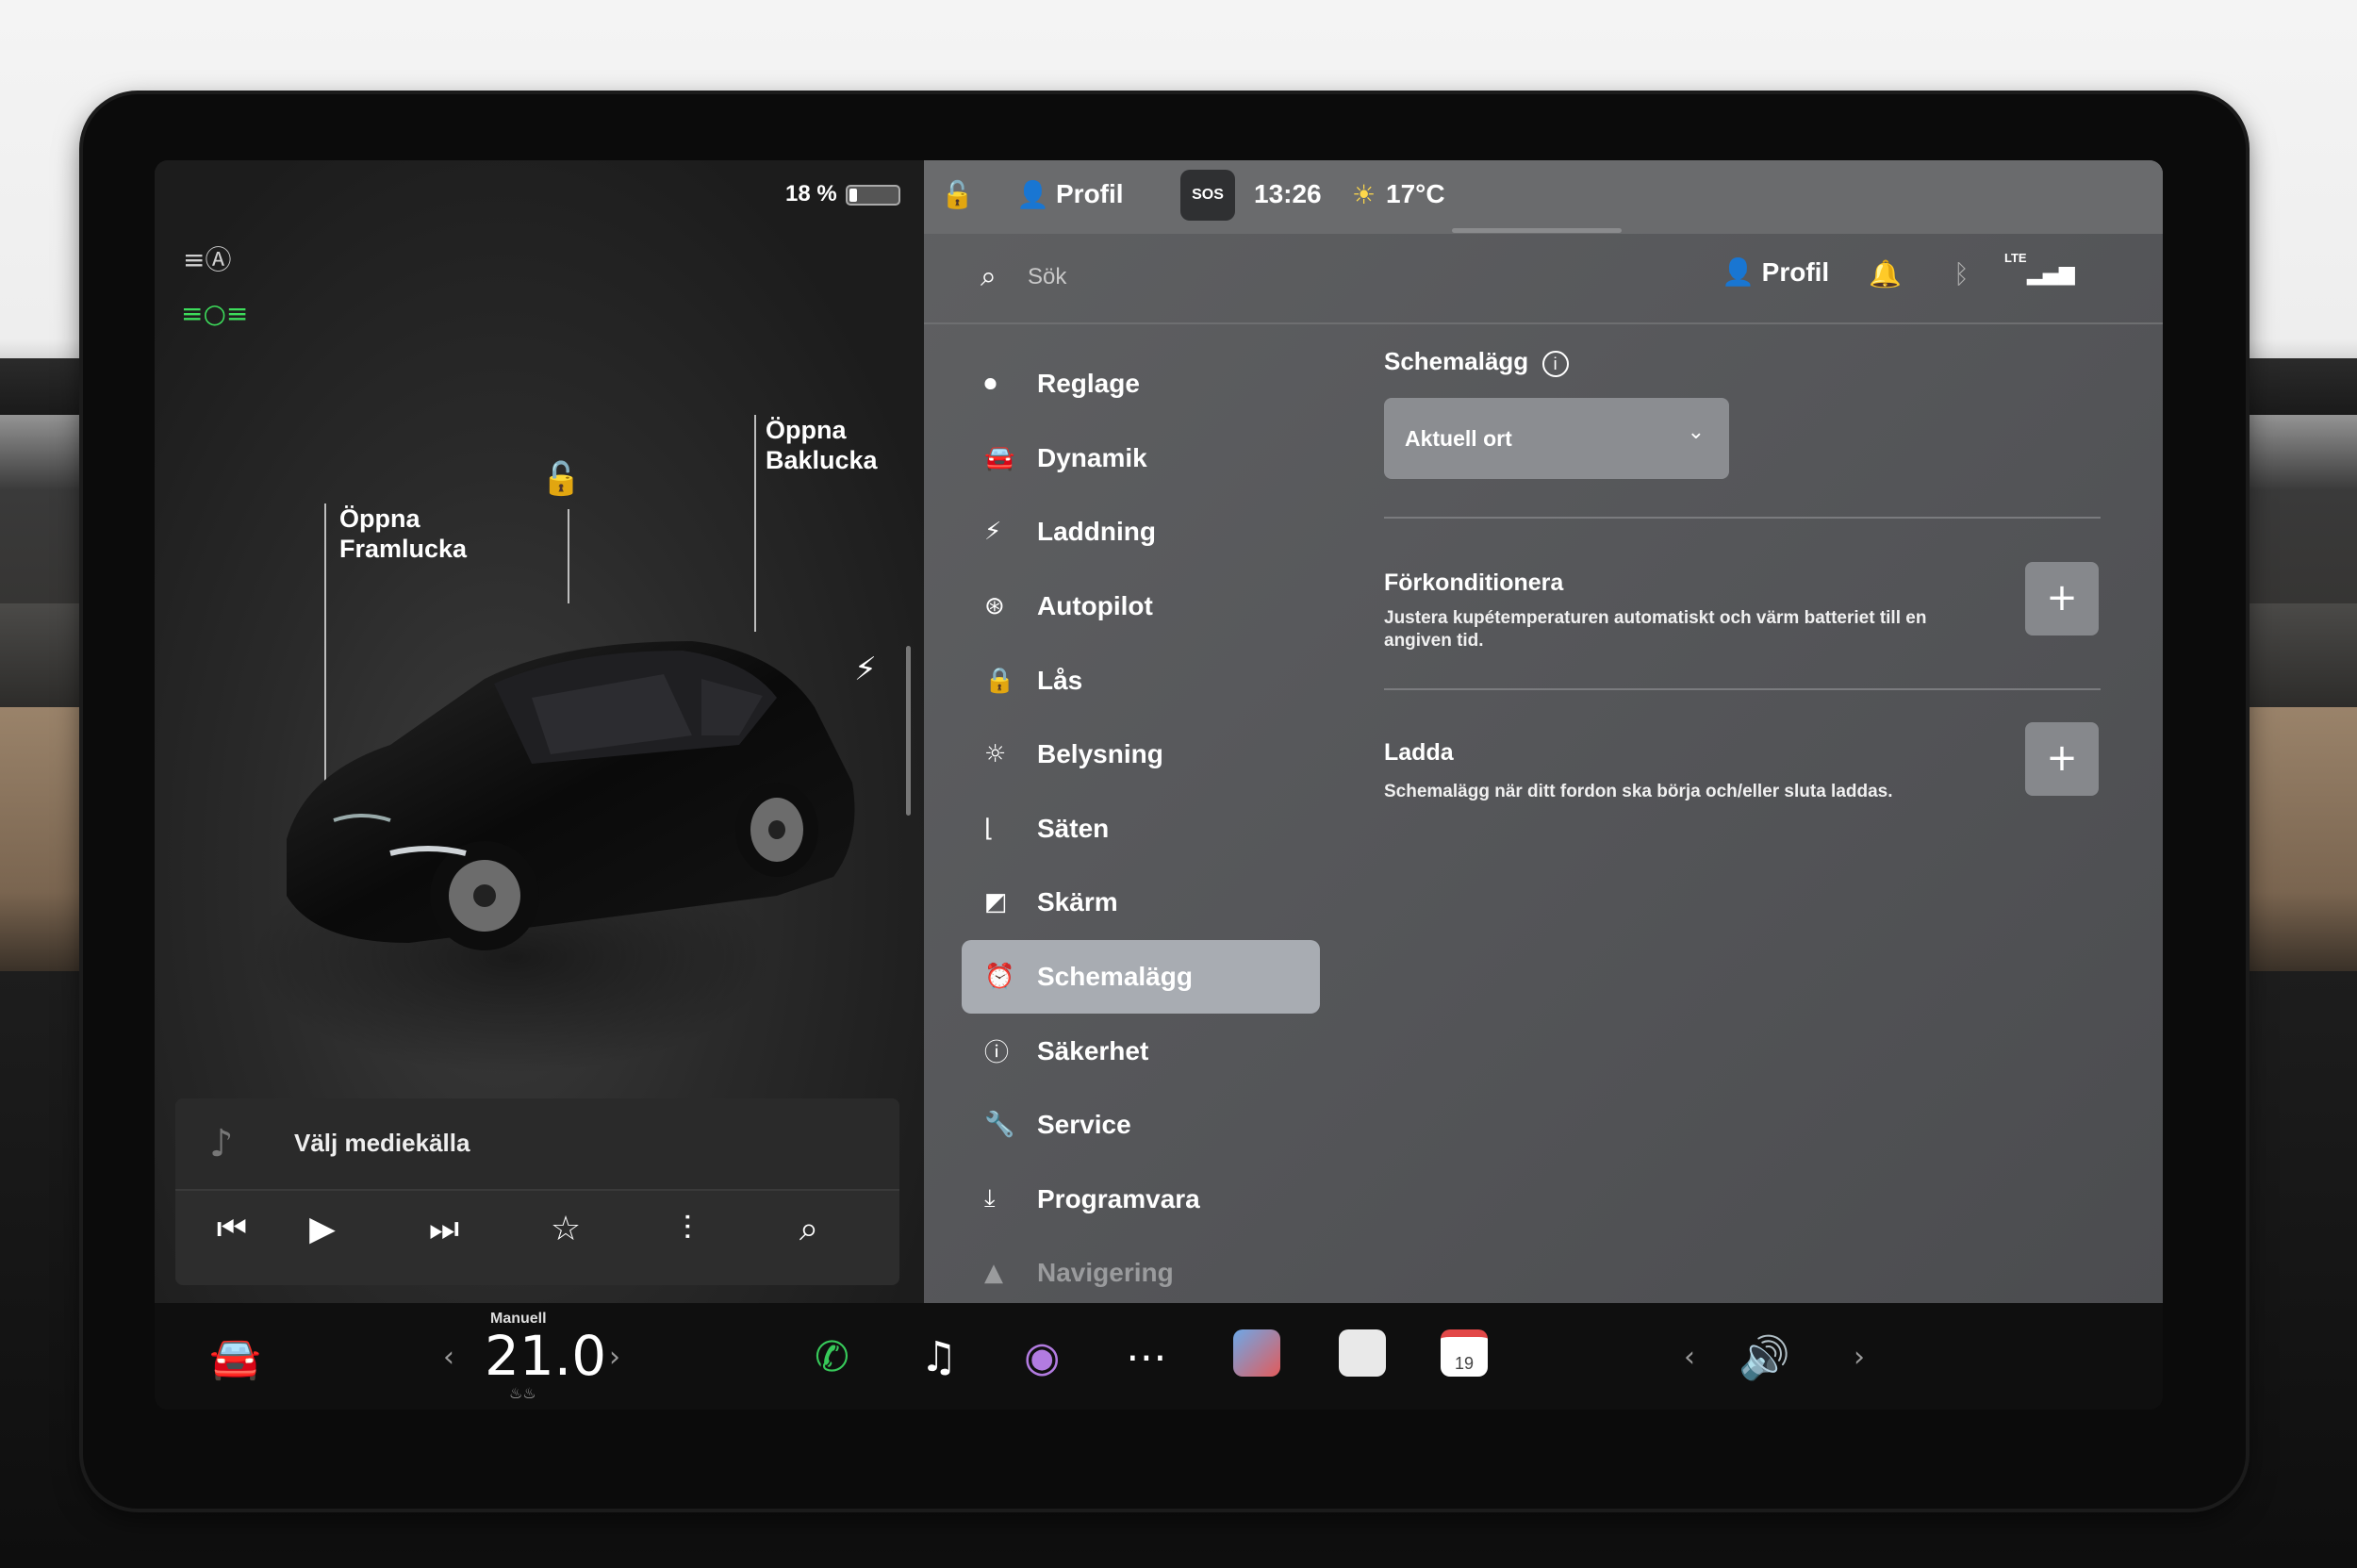  What do you see at coordinates (1555, 364) in the screenshot?
I see `info-icon: i` at bounding box center [1555, 364].